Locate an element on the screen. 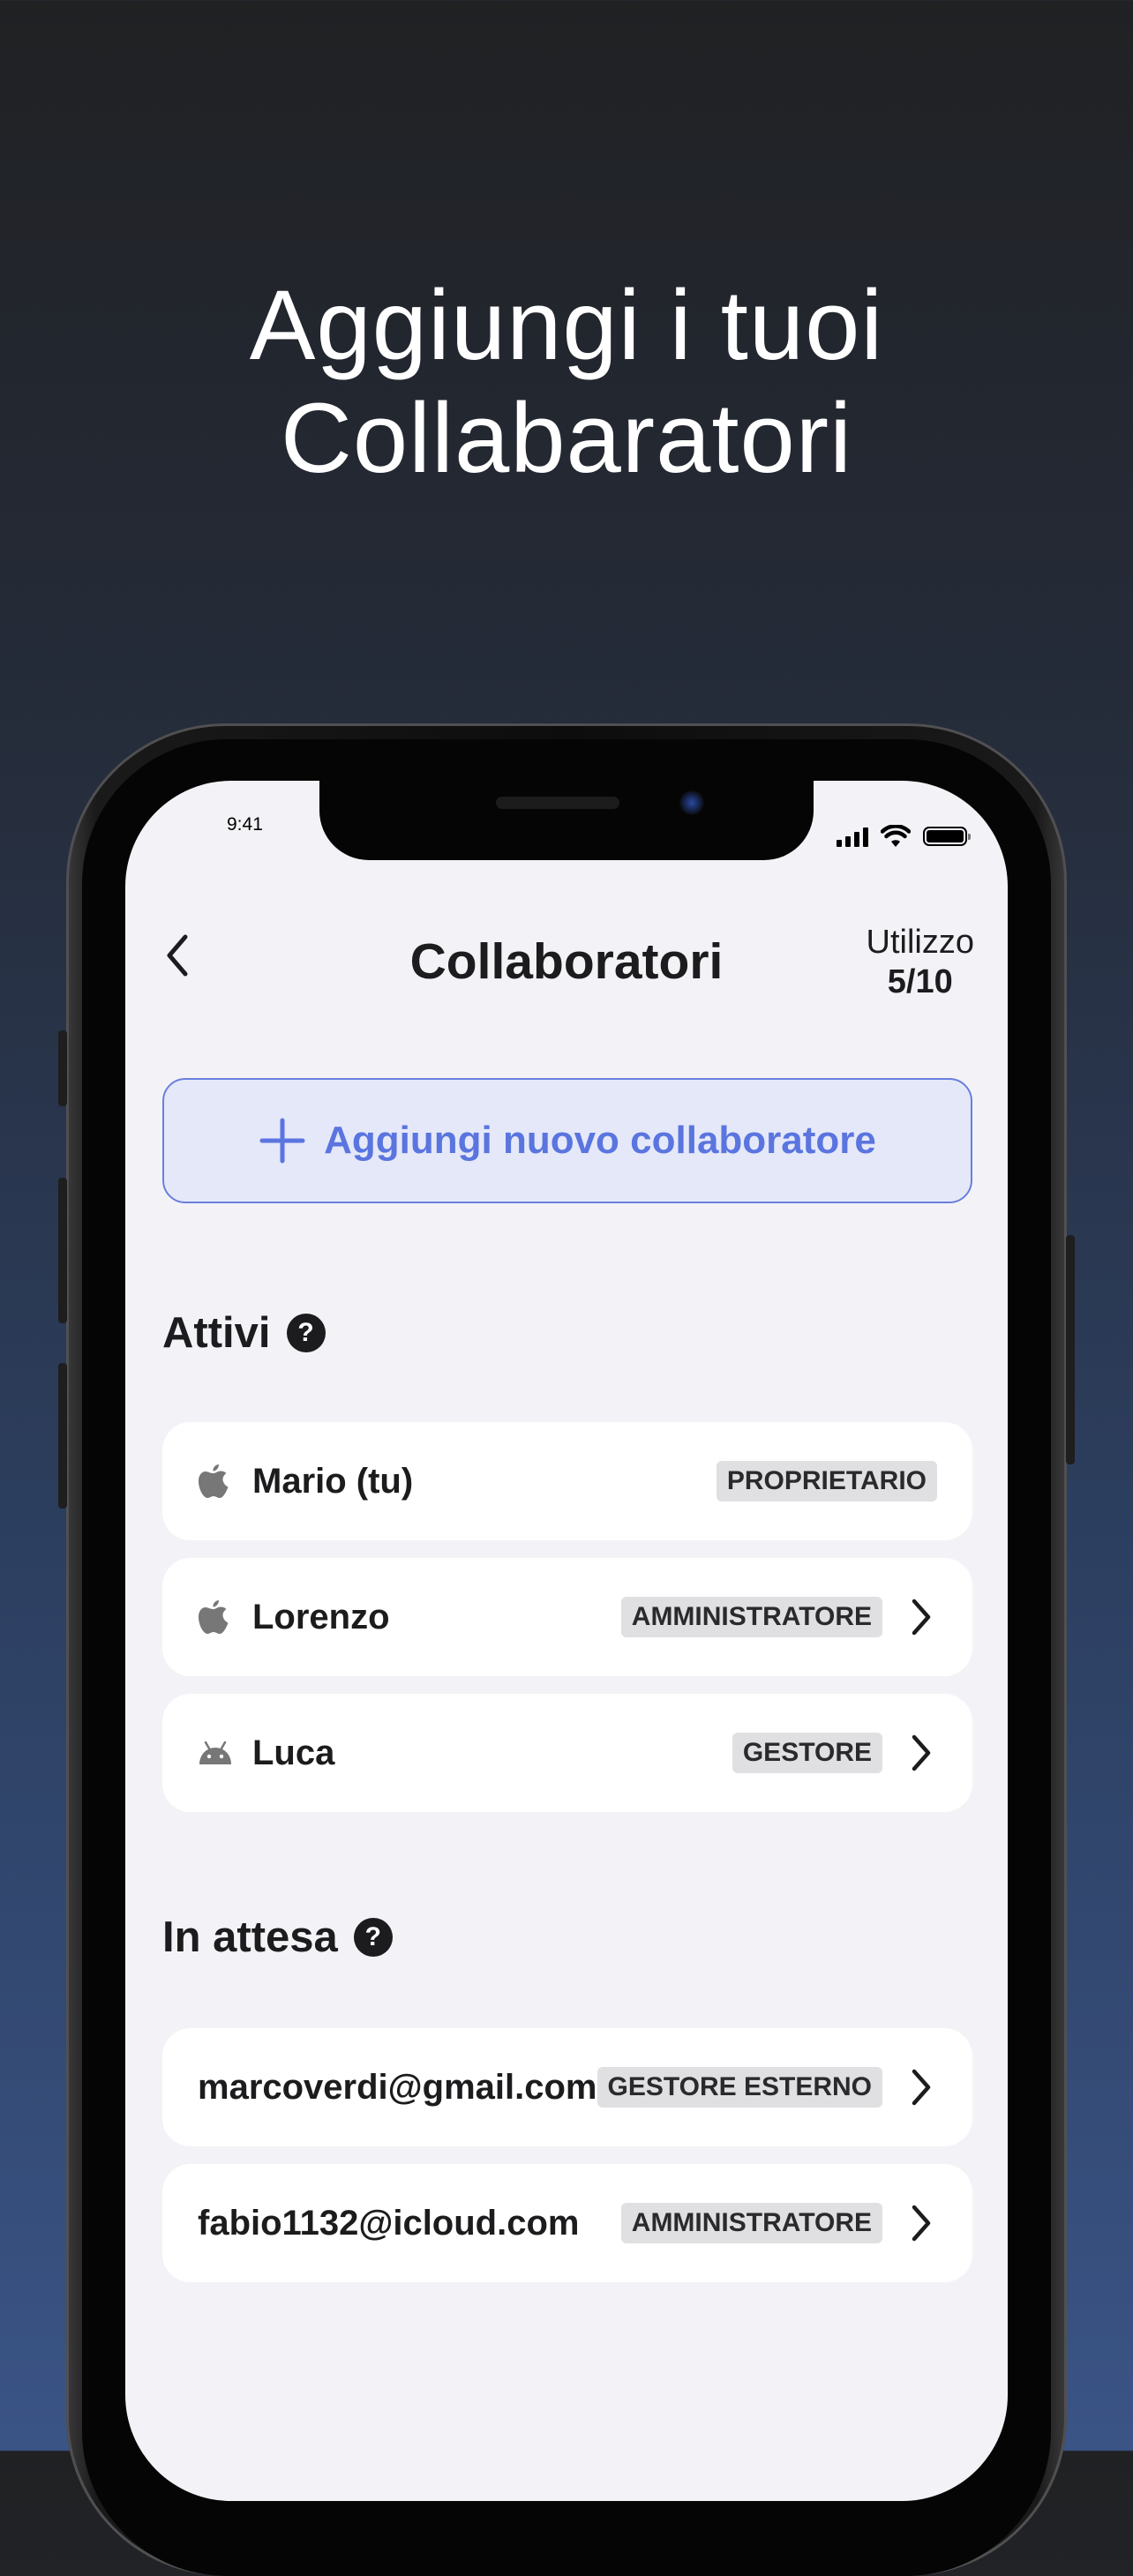 This screenshot has height=2576, width=1133. collaborator-row: Lorenzo AMMINISTRATORE is located at coordinates (567, 1617).